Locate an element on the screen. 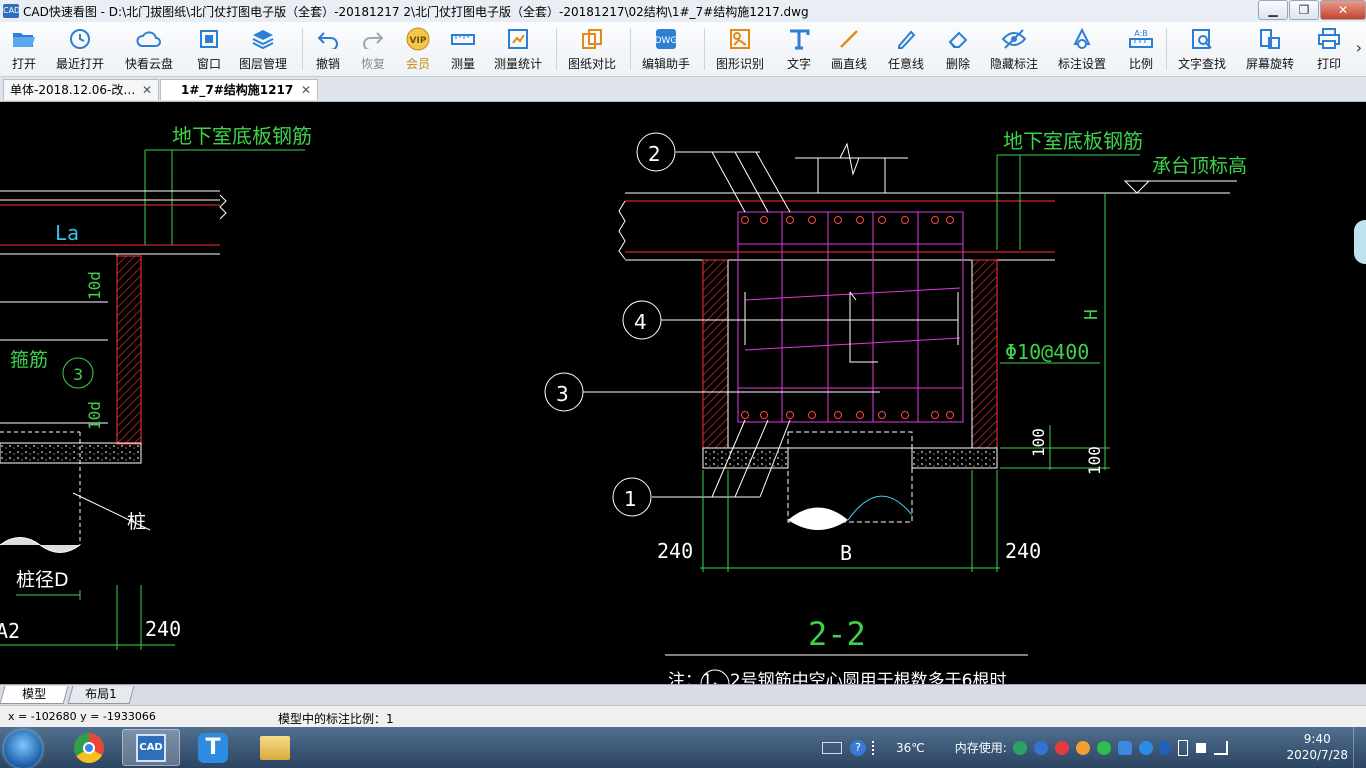 Image resolution: width=1366 pixels, height=768 pixels. close-button: ✕ is located at coordinates (1343, 10).